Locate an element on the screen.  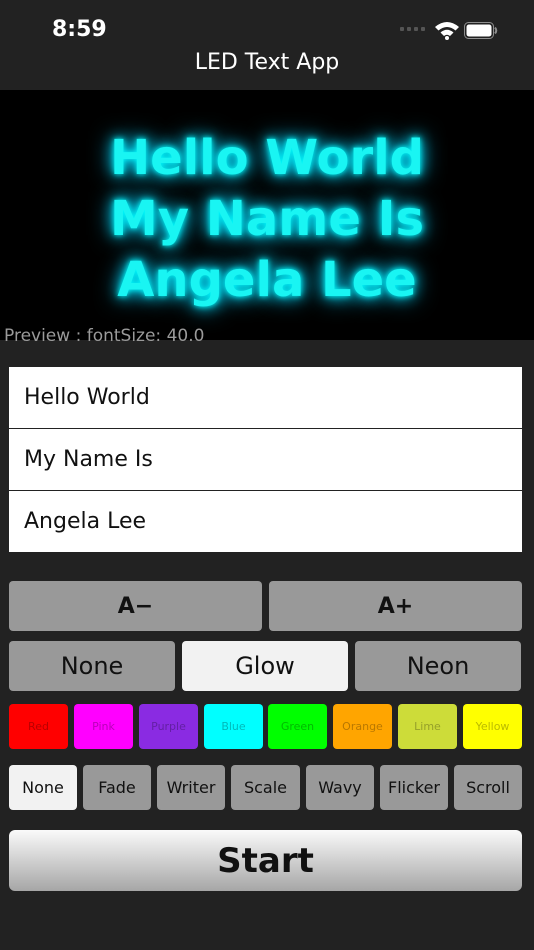
color-green-button: Green is located at coordinates (297, 726).